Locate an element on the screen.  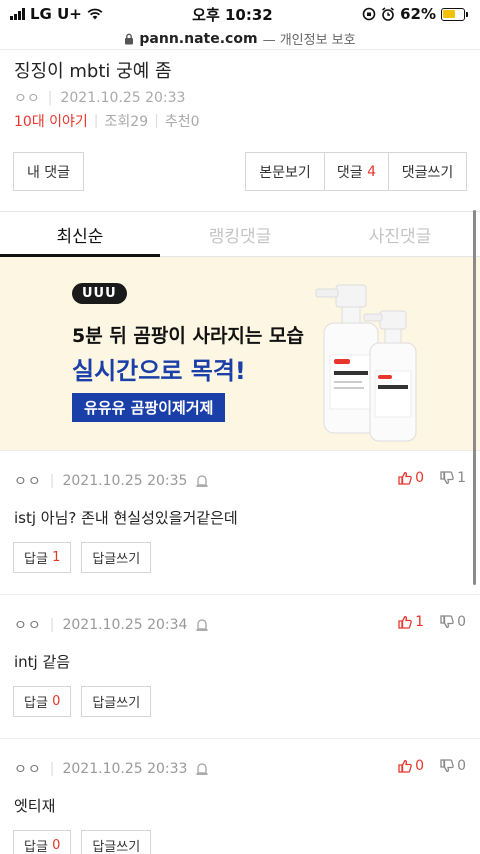
dislike-count: 1 is located at coordinates (461, 478).